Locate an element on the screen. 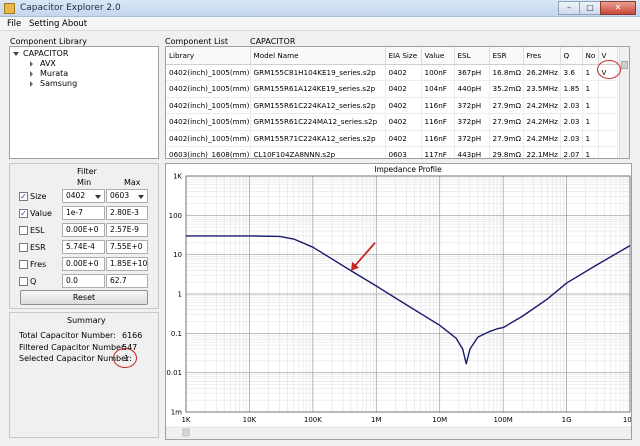 This screenshot has height=446, width=640. menu-file: File is located at coordinates (14, 24).